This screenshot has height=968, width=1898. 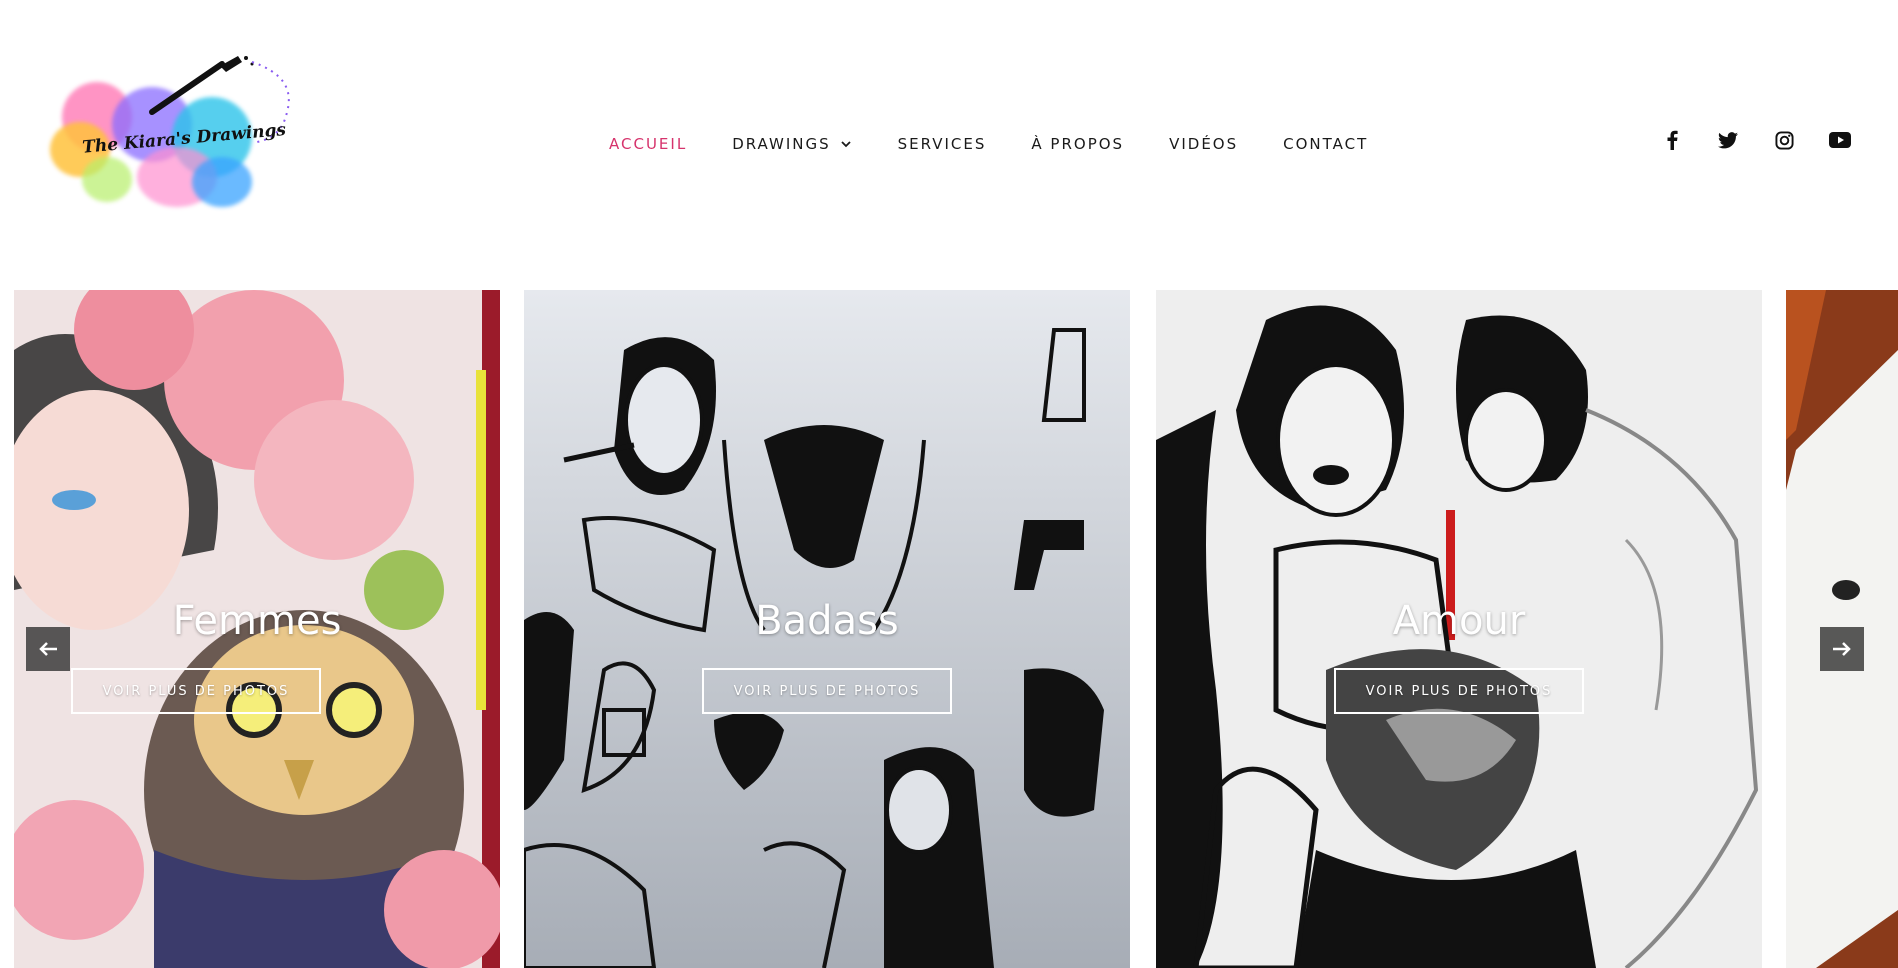 I want to click on nav-item-accueil: ACCUEIL, so click(x=648, y=144).